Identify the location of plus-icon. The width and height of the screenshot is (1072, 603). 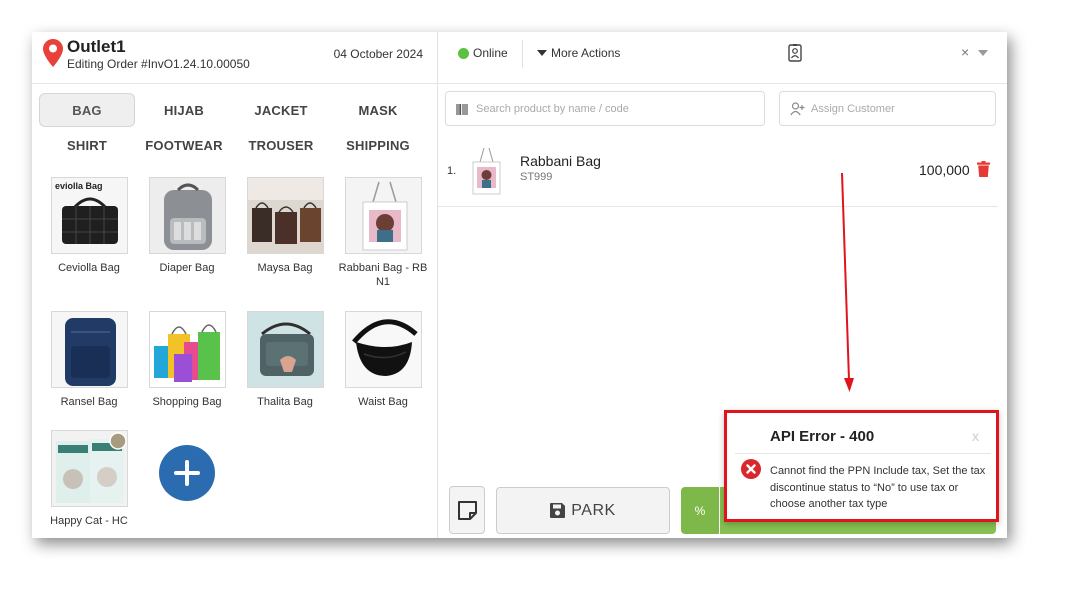
(187, 473).